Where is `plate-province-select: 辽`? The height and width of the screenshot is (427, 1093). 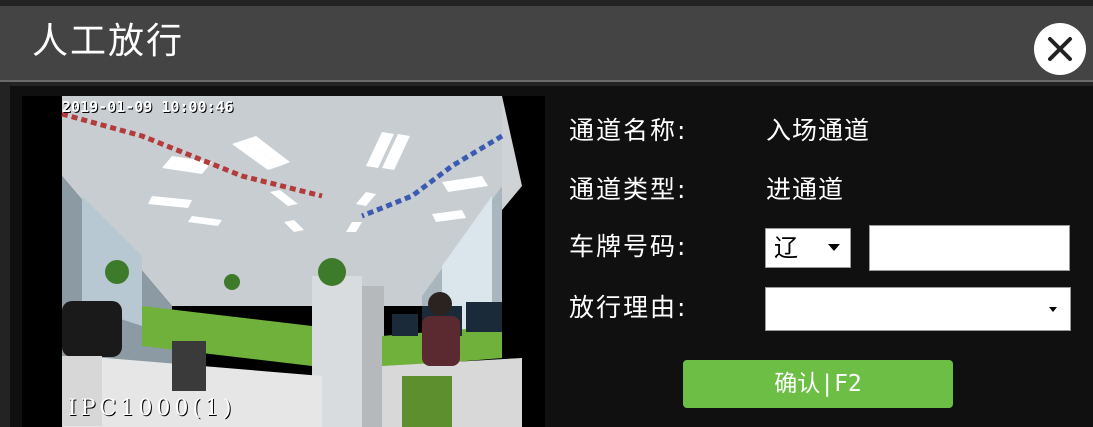
plate-province-select: 辽 is located at coordinates (808, 248).